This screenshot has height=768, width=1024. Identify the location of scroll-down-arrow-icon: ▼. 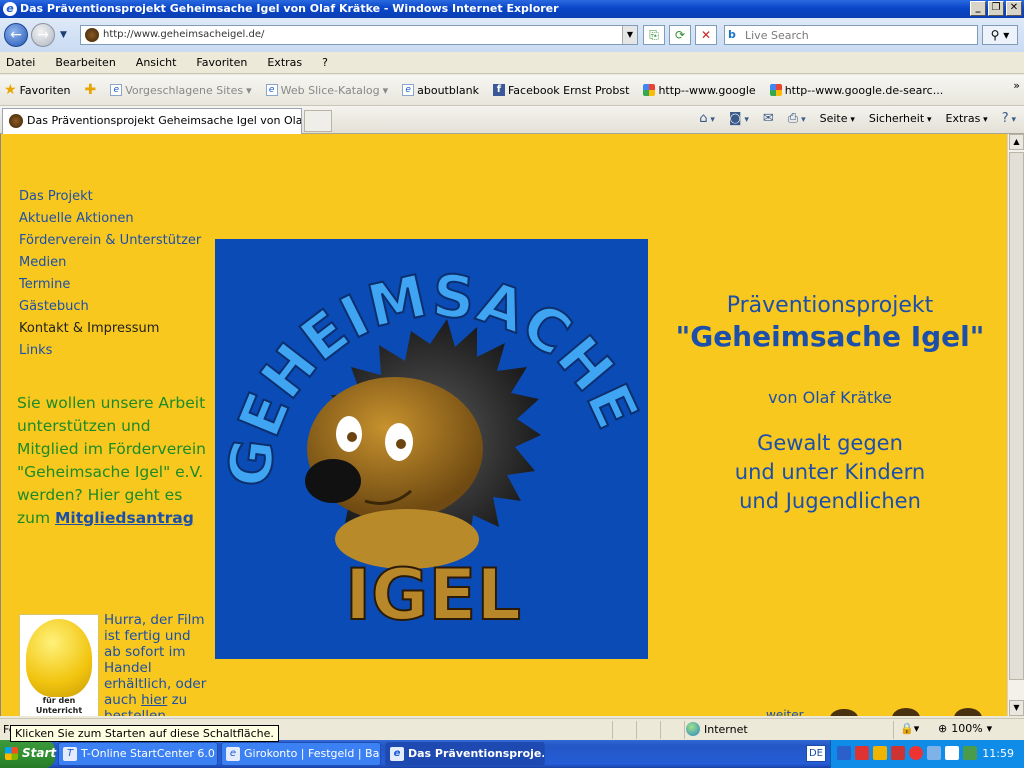
(1016, 708).